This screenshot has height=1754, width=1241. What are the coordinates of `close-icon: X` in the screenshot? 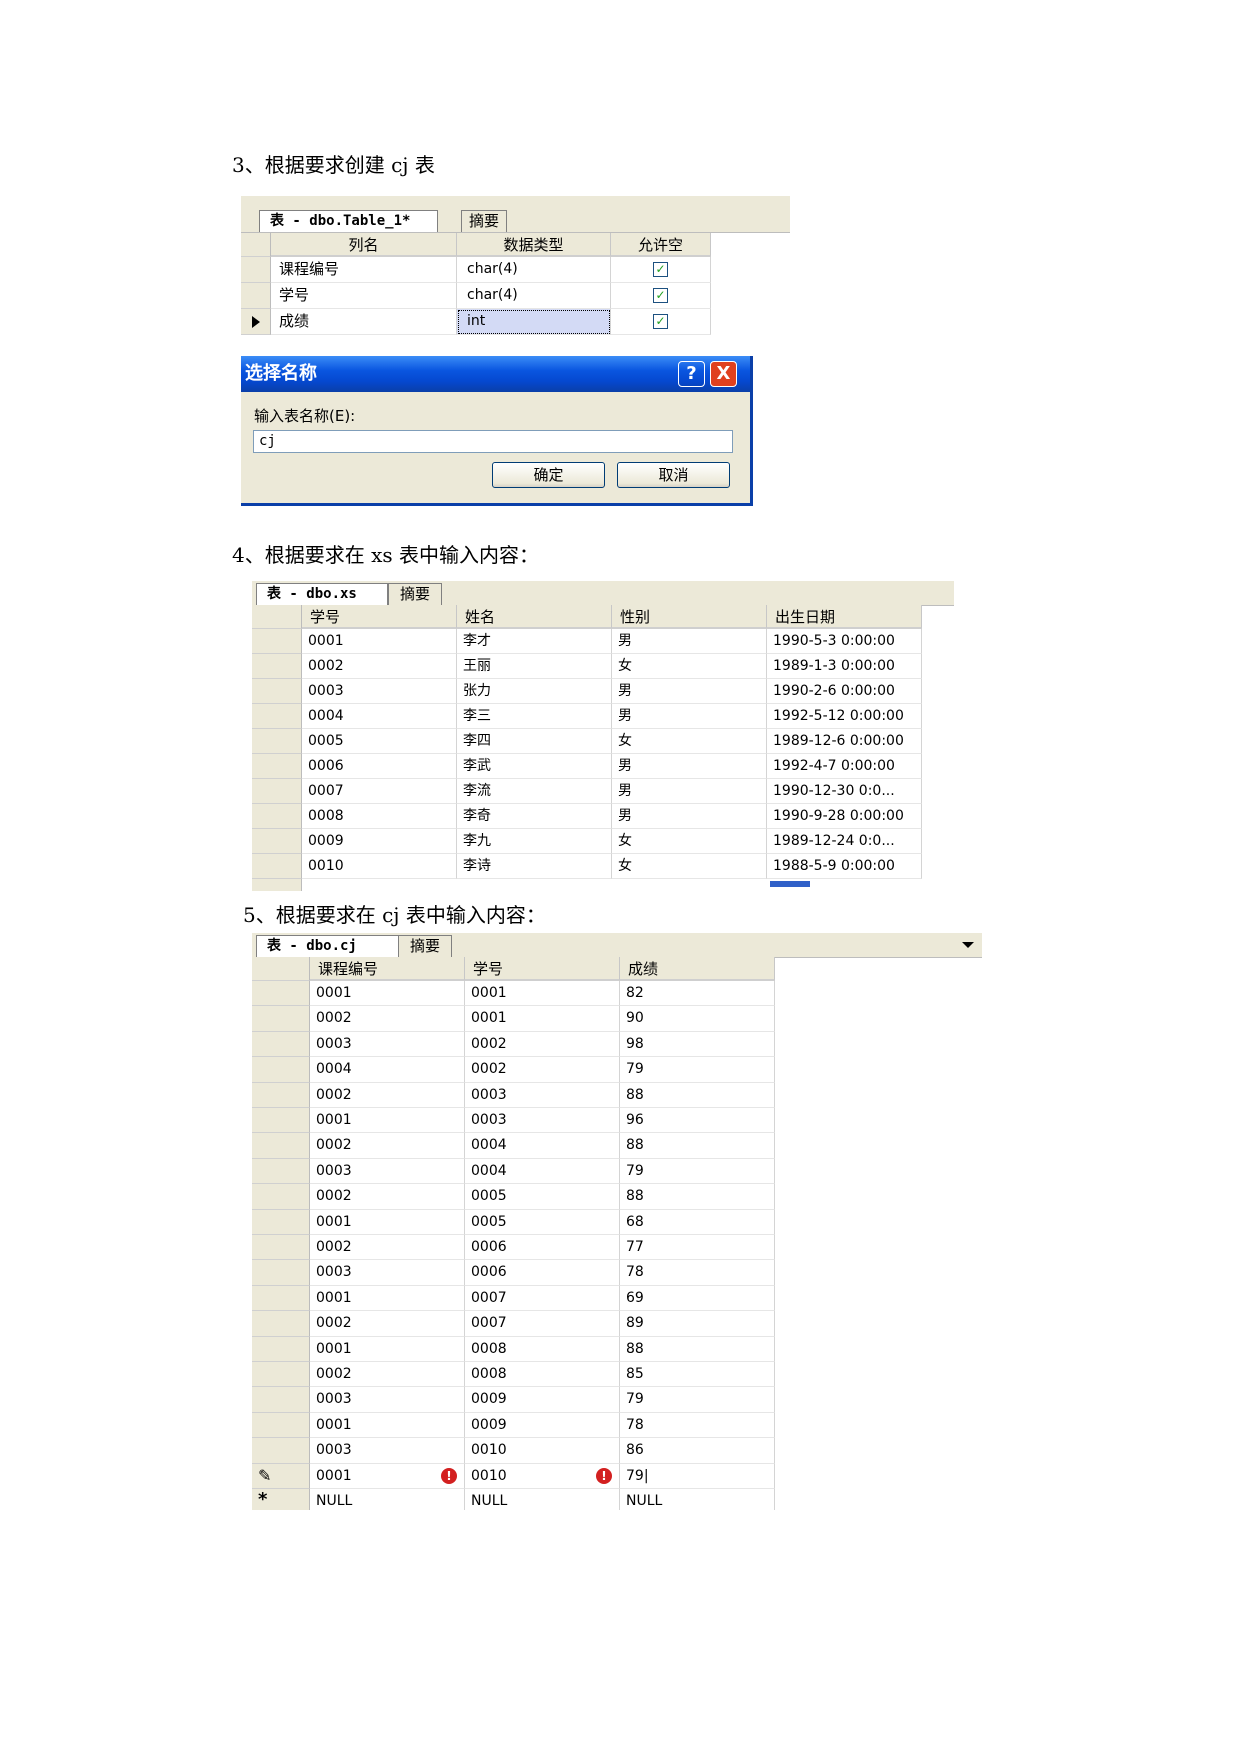 It's located at (723, 374).